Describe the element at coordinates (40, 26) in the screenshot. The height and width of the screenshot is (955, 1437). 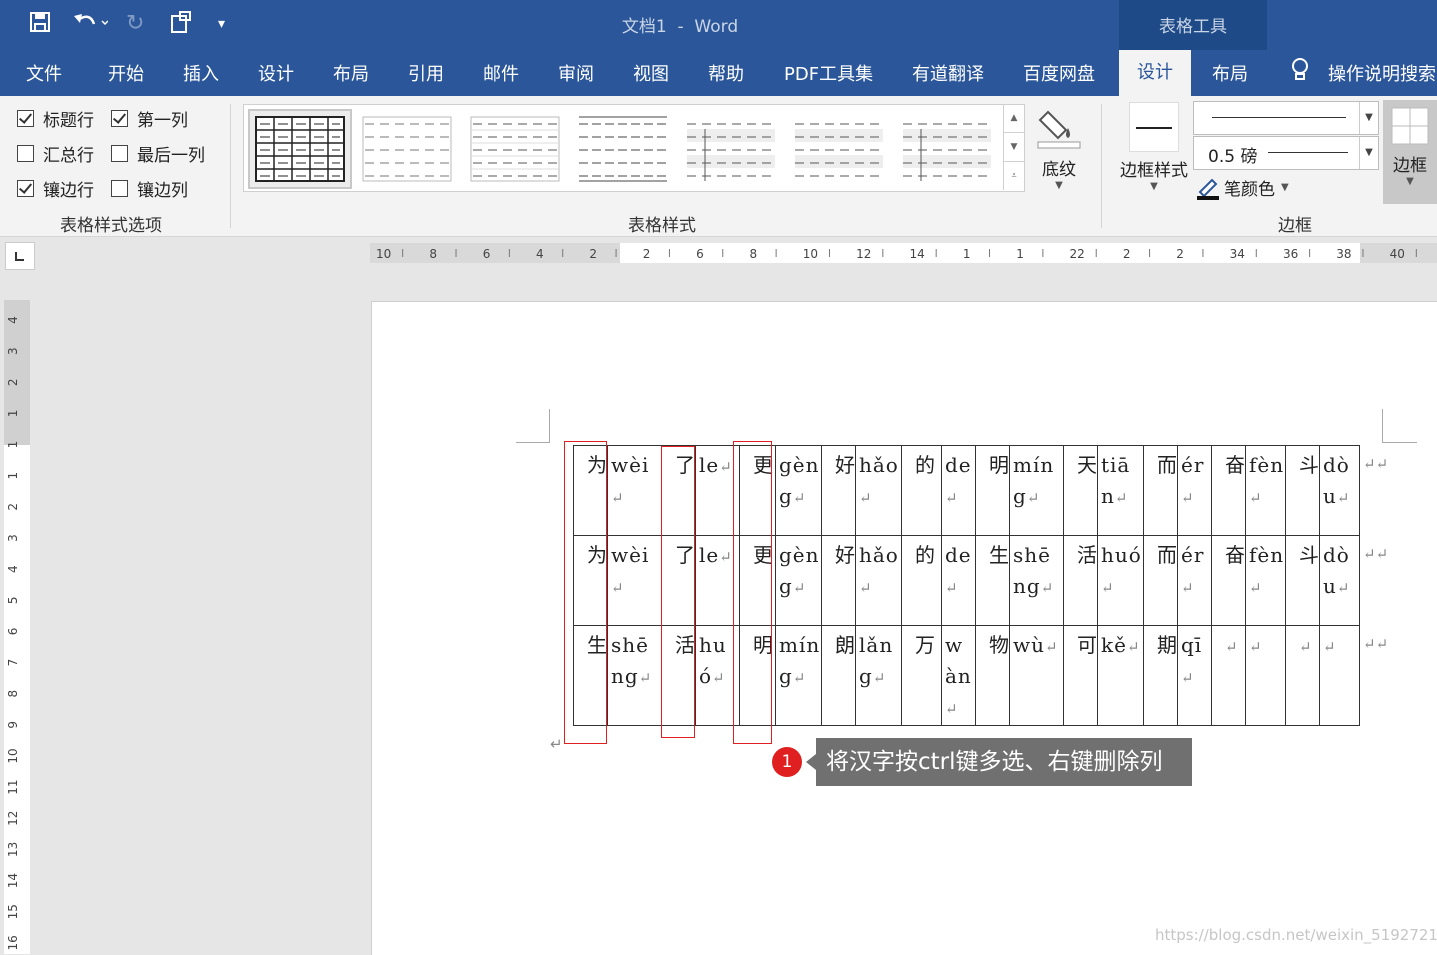
I see `save-icon` at that location.